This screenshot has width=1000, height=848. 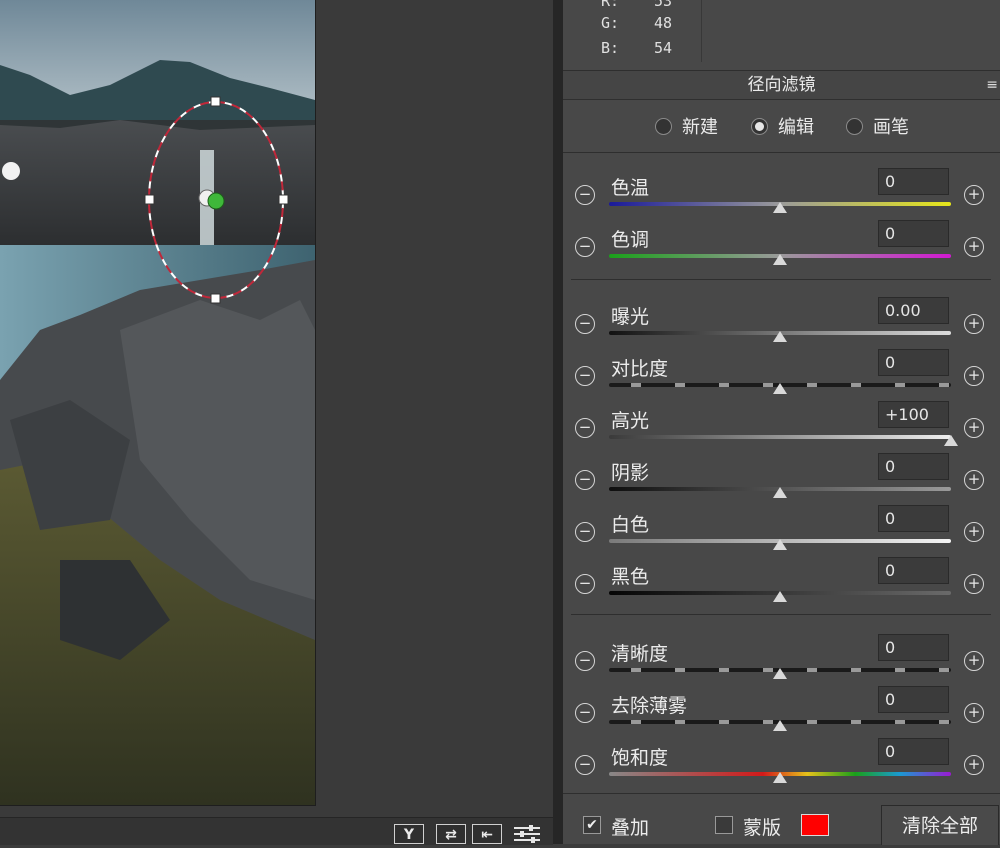 I want to click on whites-value-field: 0, so click(x=913, y=518).